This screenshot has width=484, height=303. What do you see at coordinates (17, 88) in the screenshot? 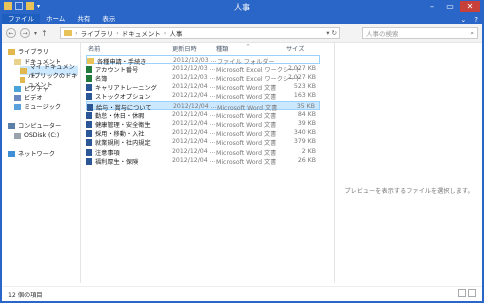
I see `pictures-icon` at bounding box center [17, 88].